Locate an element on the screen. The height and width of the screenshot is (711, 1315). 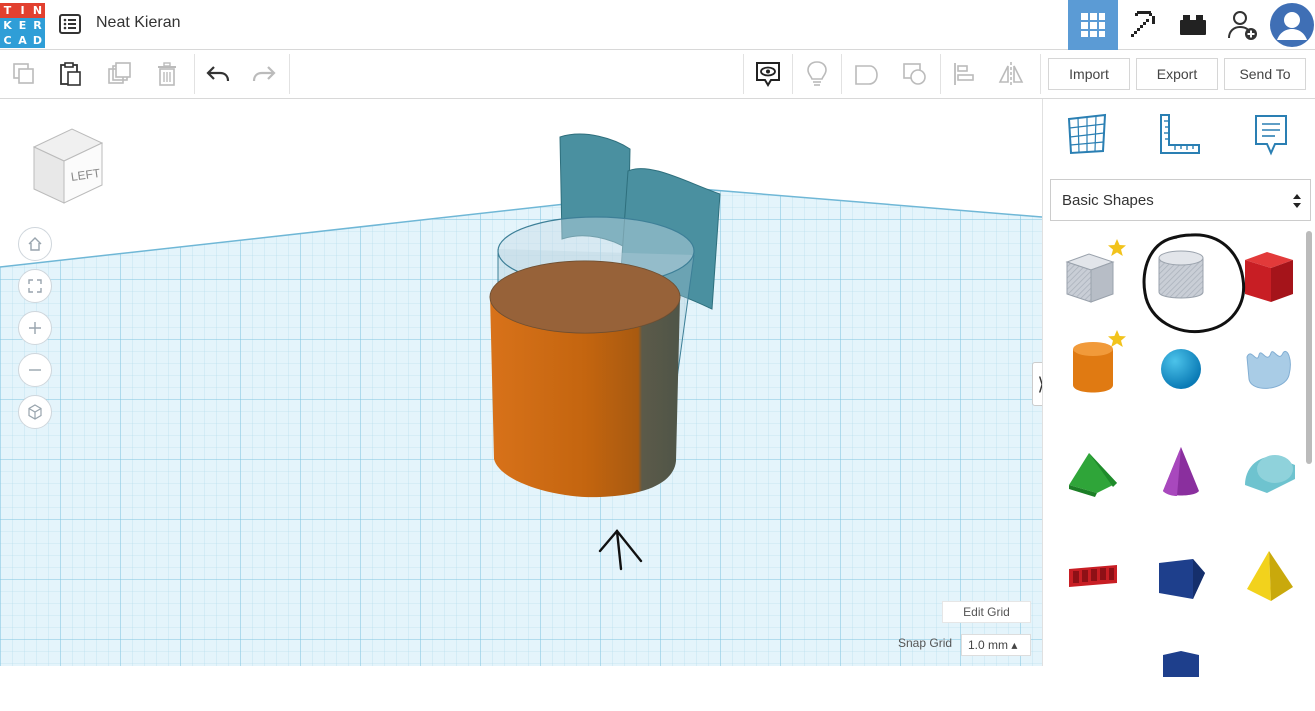
logo-letter: N is located at coordinates (37, 10).